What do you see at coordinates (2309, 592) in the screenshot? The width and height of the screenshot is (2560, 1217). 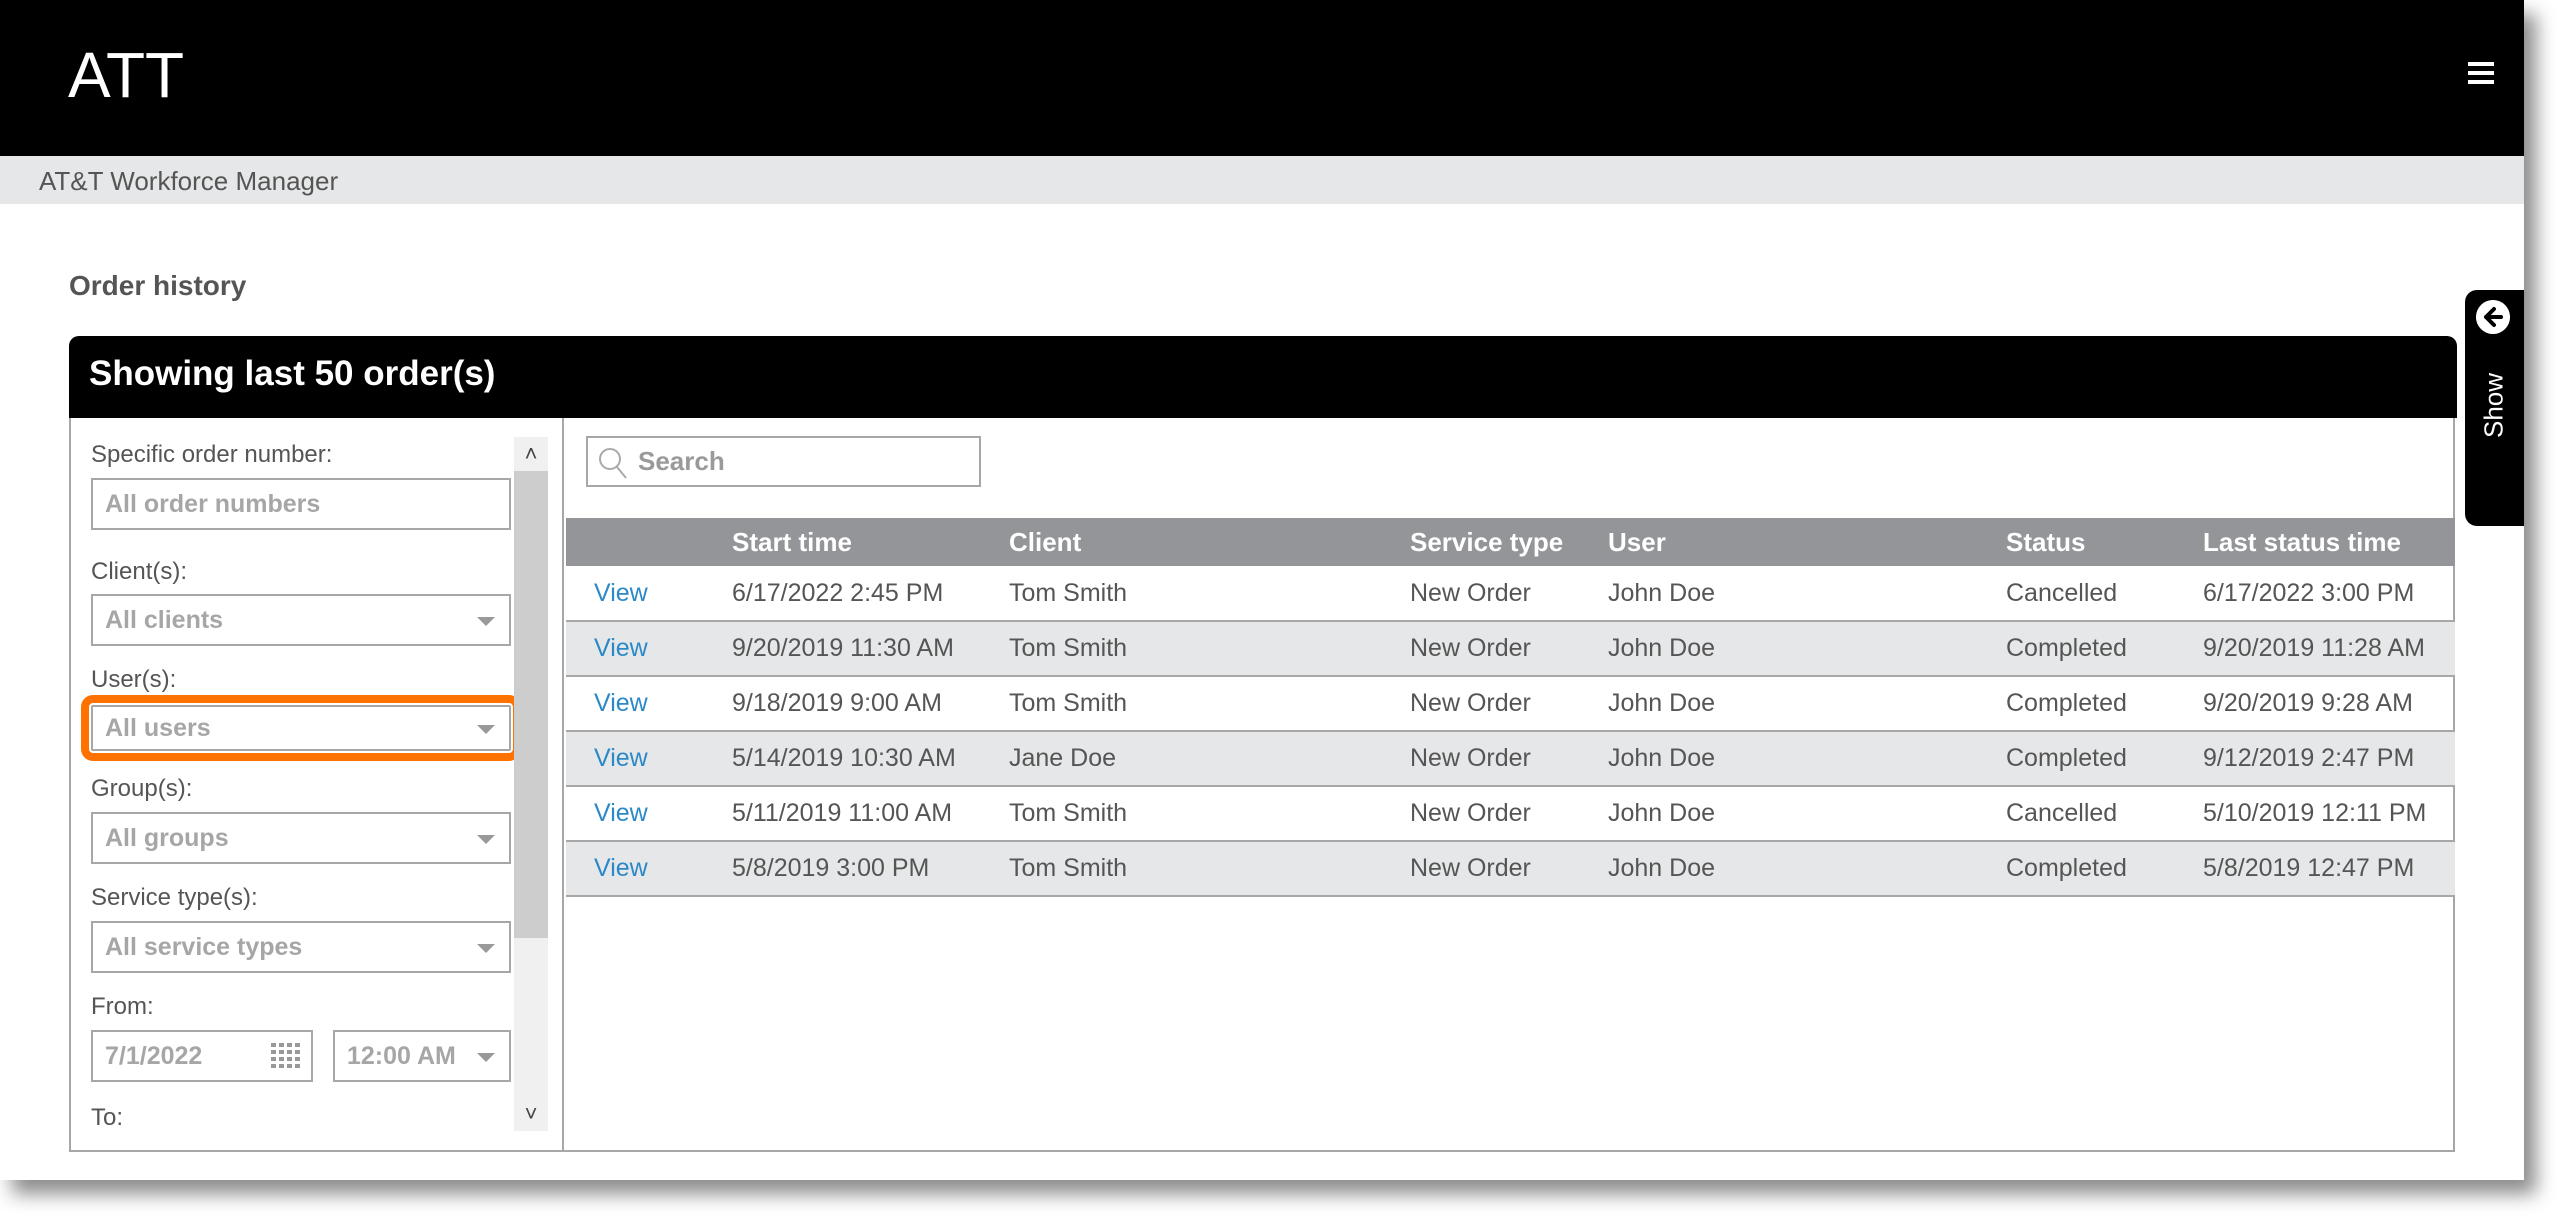 I see `cell-last-status-time: 6/17/2022 3:00 PM` at bounding box center [2309, 592].